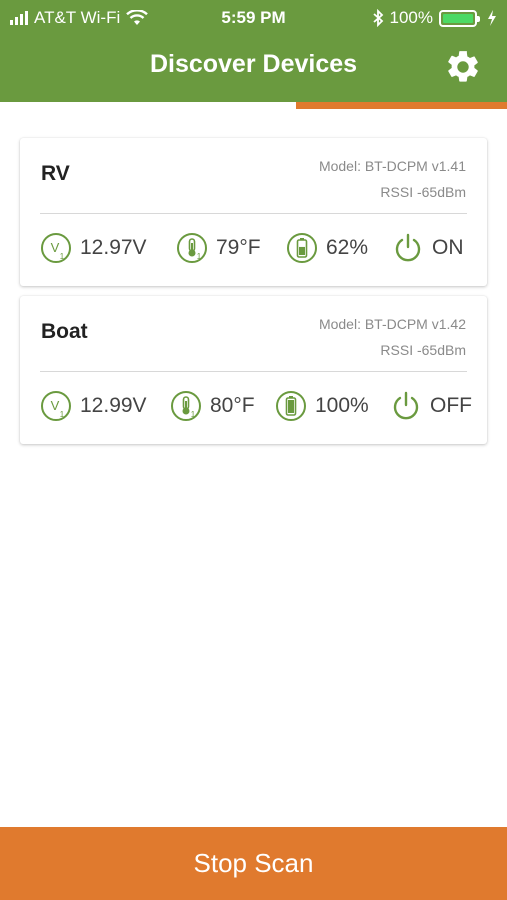 This screenshot has width=507, height=900. I want to click on battery-icon, so click(459, 18).